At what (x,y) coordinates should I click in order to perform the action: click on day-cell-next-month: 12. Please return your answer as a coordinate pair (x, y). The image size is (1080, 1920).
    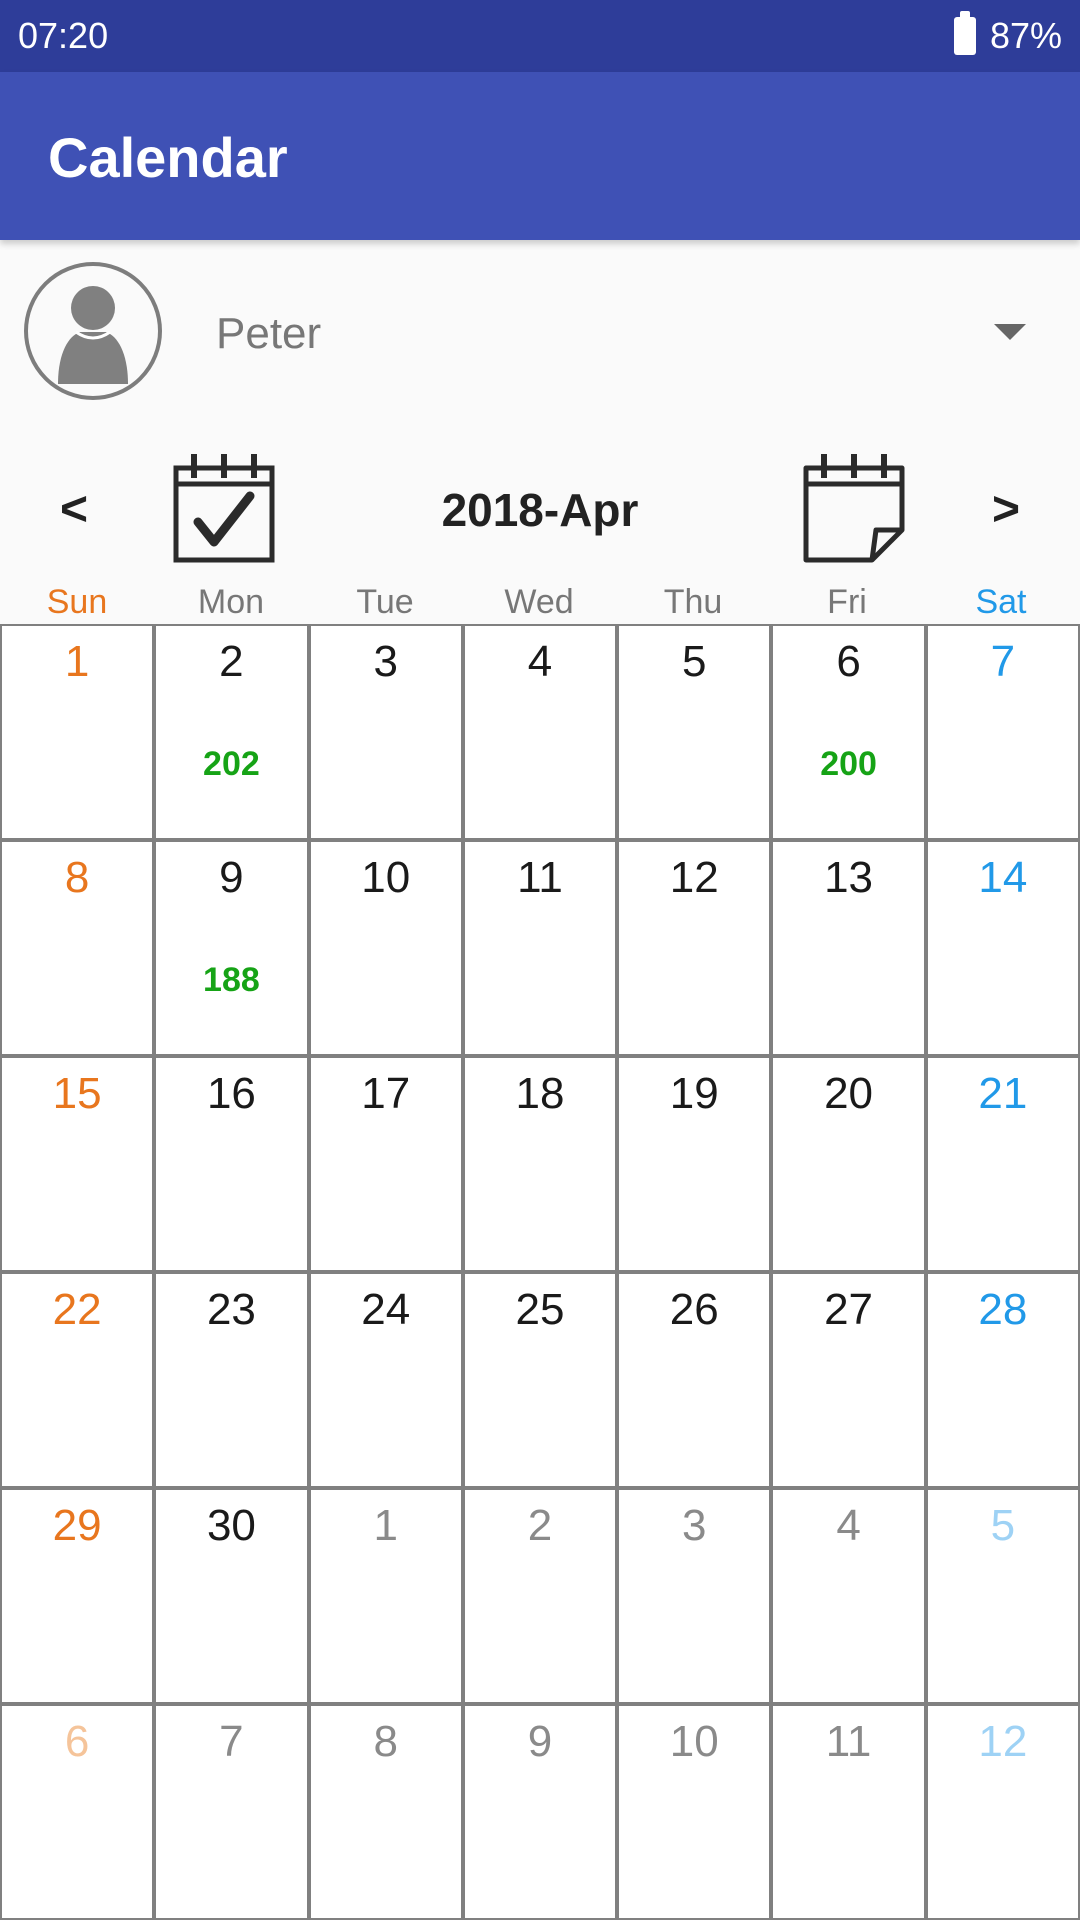
    Looking at the image, I should click on (1002, 1812).